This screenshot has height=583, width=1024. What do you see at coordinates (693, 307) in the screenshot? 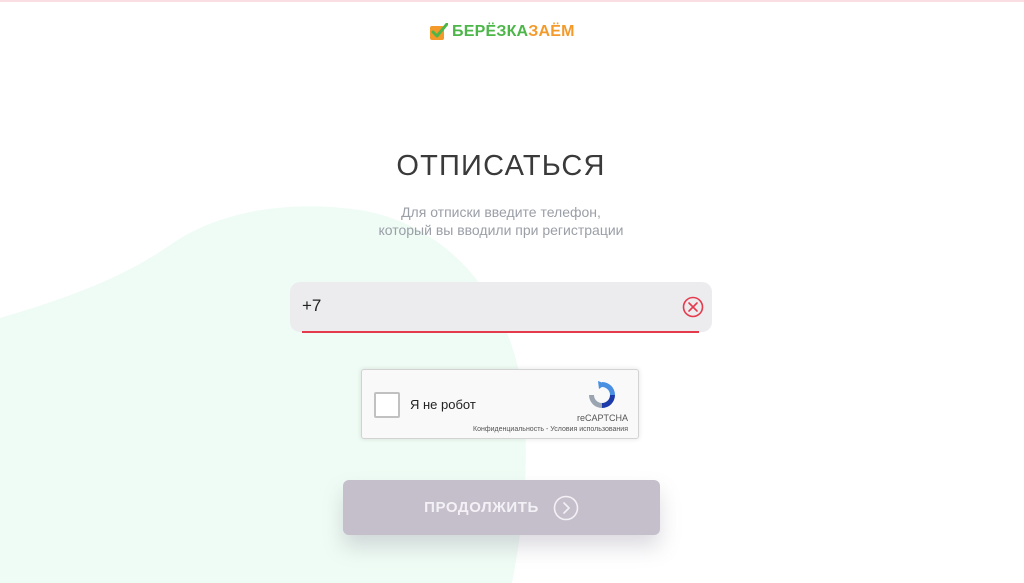
I see `clear-circle-x-icon` at bounding box center [693, 307].